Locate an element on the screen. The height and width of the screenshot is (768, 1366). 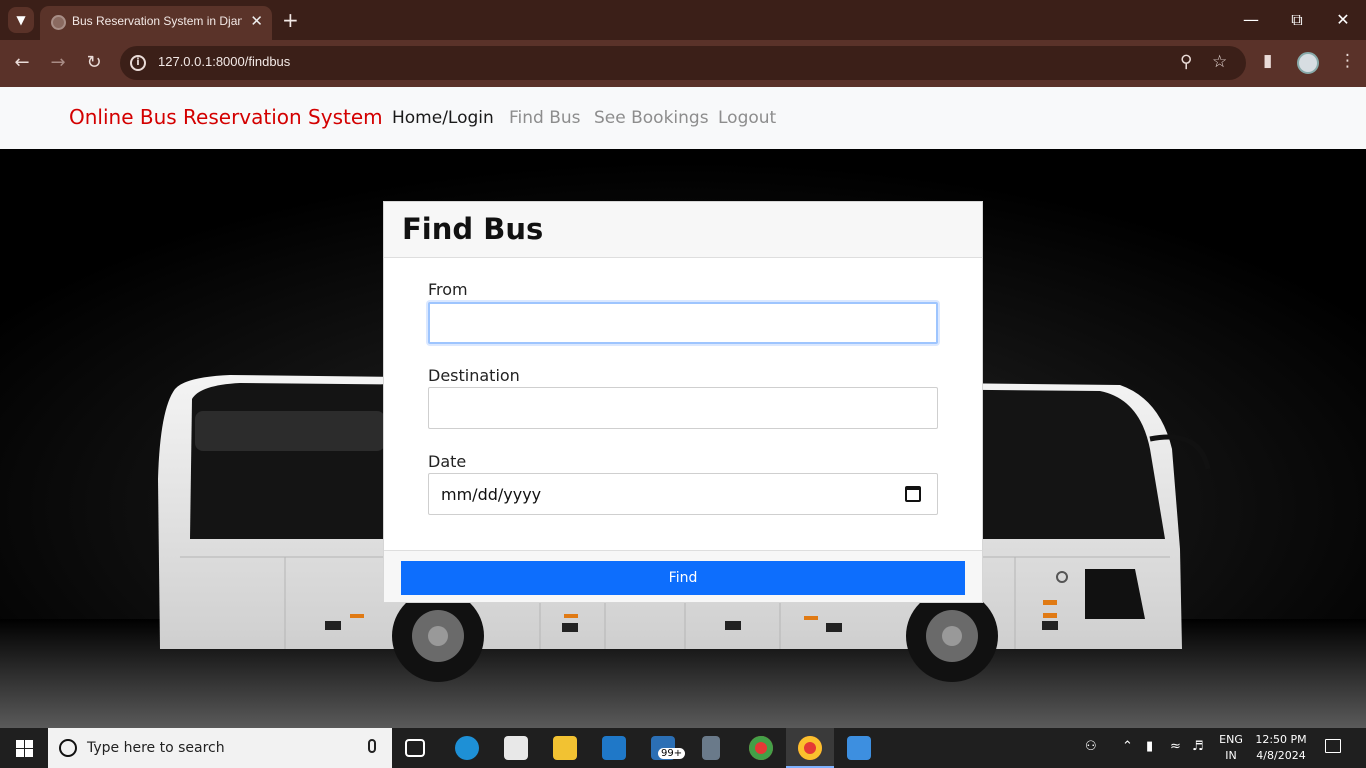
task-view-icon is located at coordinates (415, 748).